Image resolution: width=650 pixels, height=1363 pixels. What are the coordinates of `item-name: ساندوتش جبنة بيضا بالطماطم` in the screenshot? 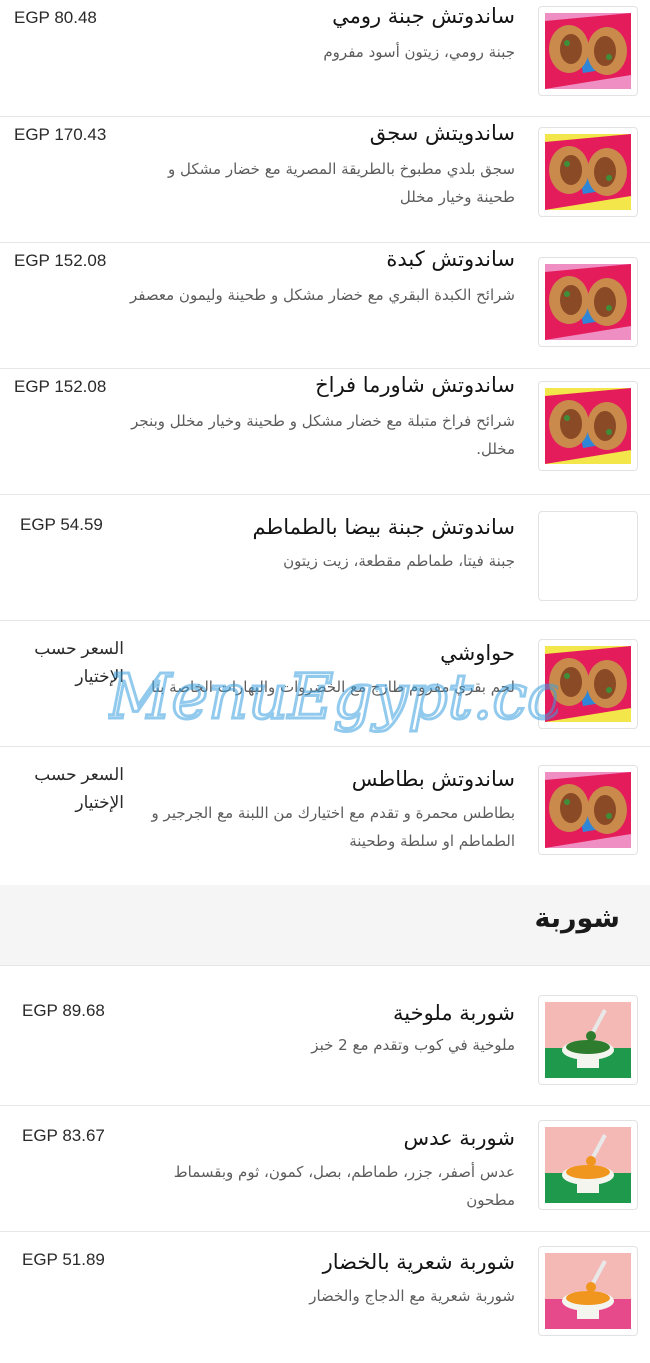 It's located at (383, 527).